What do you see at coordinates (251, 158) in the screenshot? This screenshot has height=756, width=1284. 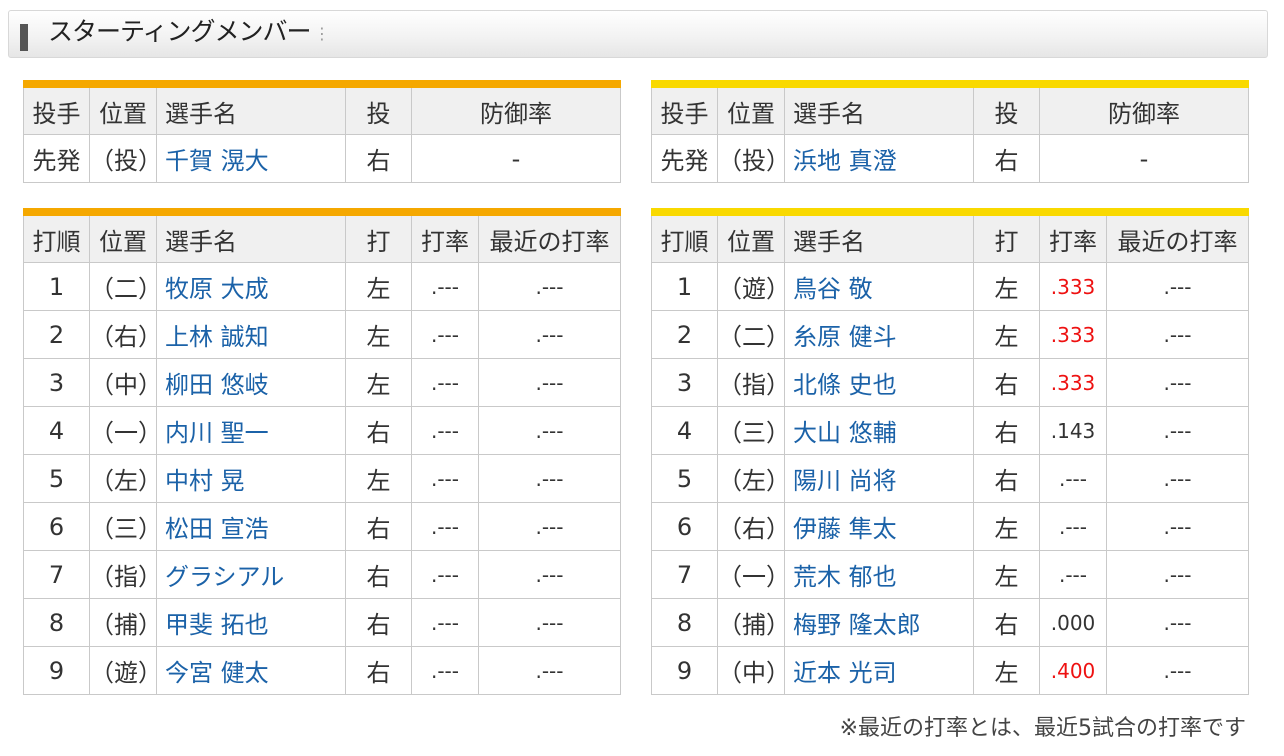 I see `pitcher-name-link: 千賀 滉大` at bounding box center [251, 158].